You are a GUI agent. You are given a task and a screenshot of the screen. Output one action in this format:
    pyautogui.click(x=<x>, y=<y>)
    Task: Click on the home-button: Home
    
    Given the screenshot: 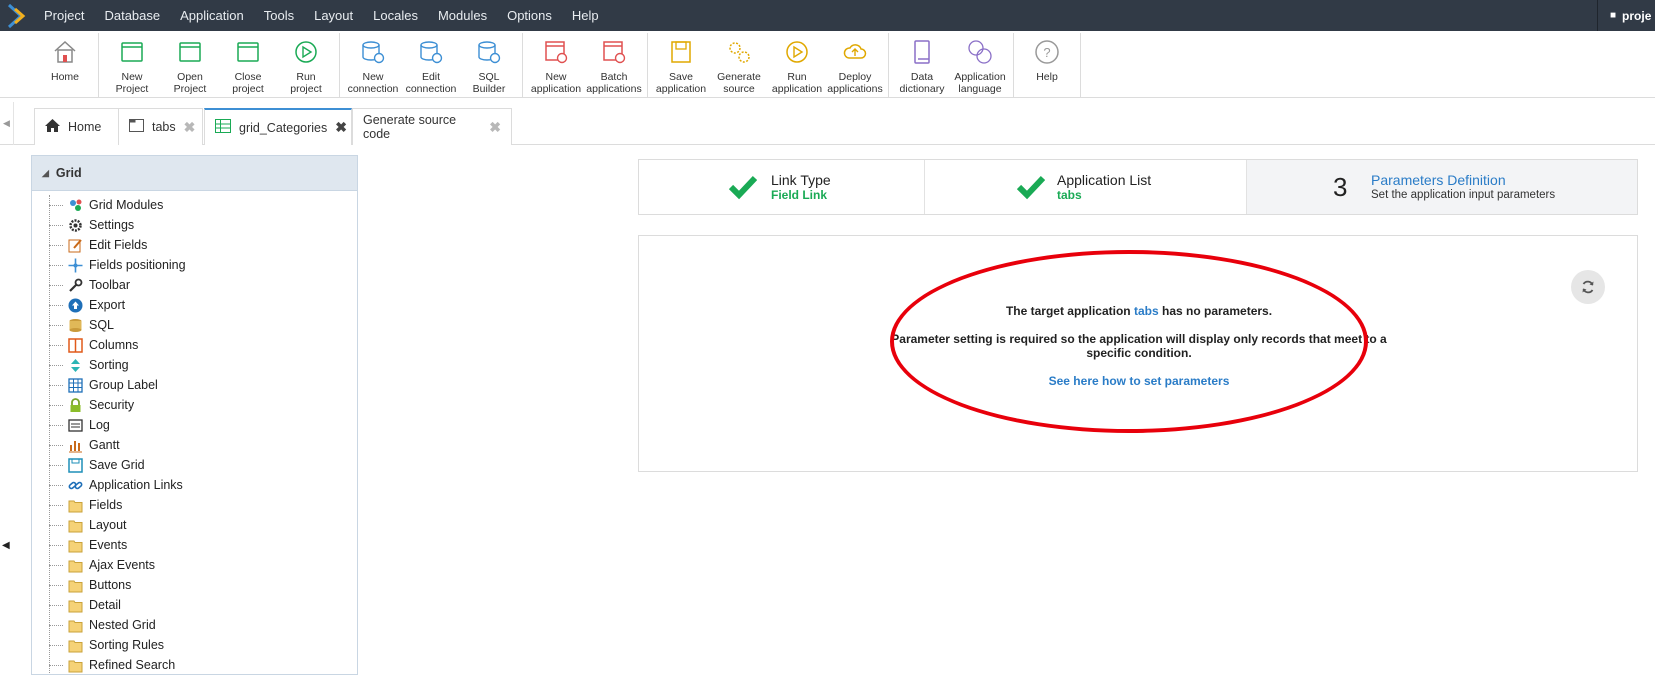 What is the action you would take?
    pyautogui.click(x=65, y=65)
    